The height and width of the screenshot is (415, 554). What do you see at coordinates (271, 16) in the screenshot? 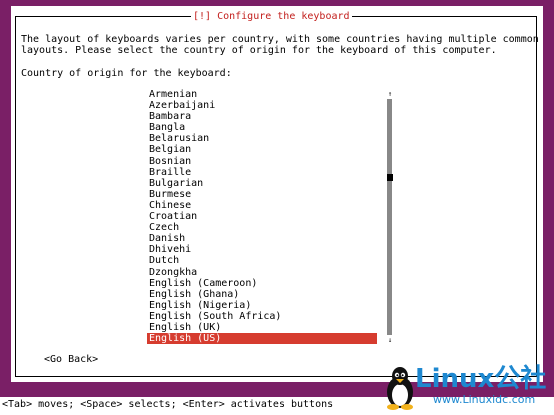
I see `dialog-title: [!] Configure the keyboard` at bounding box center [271, 16].